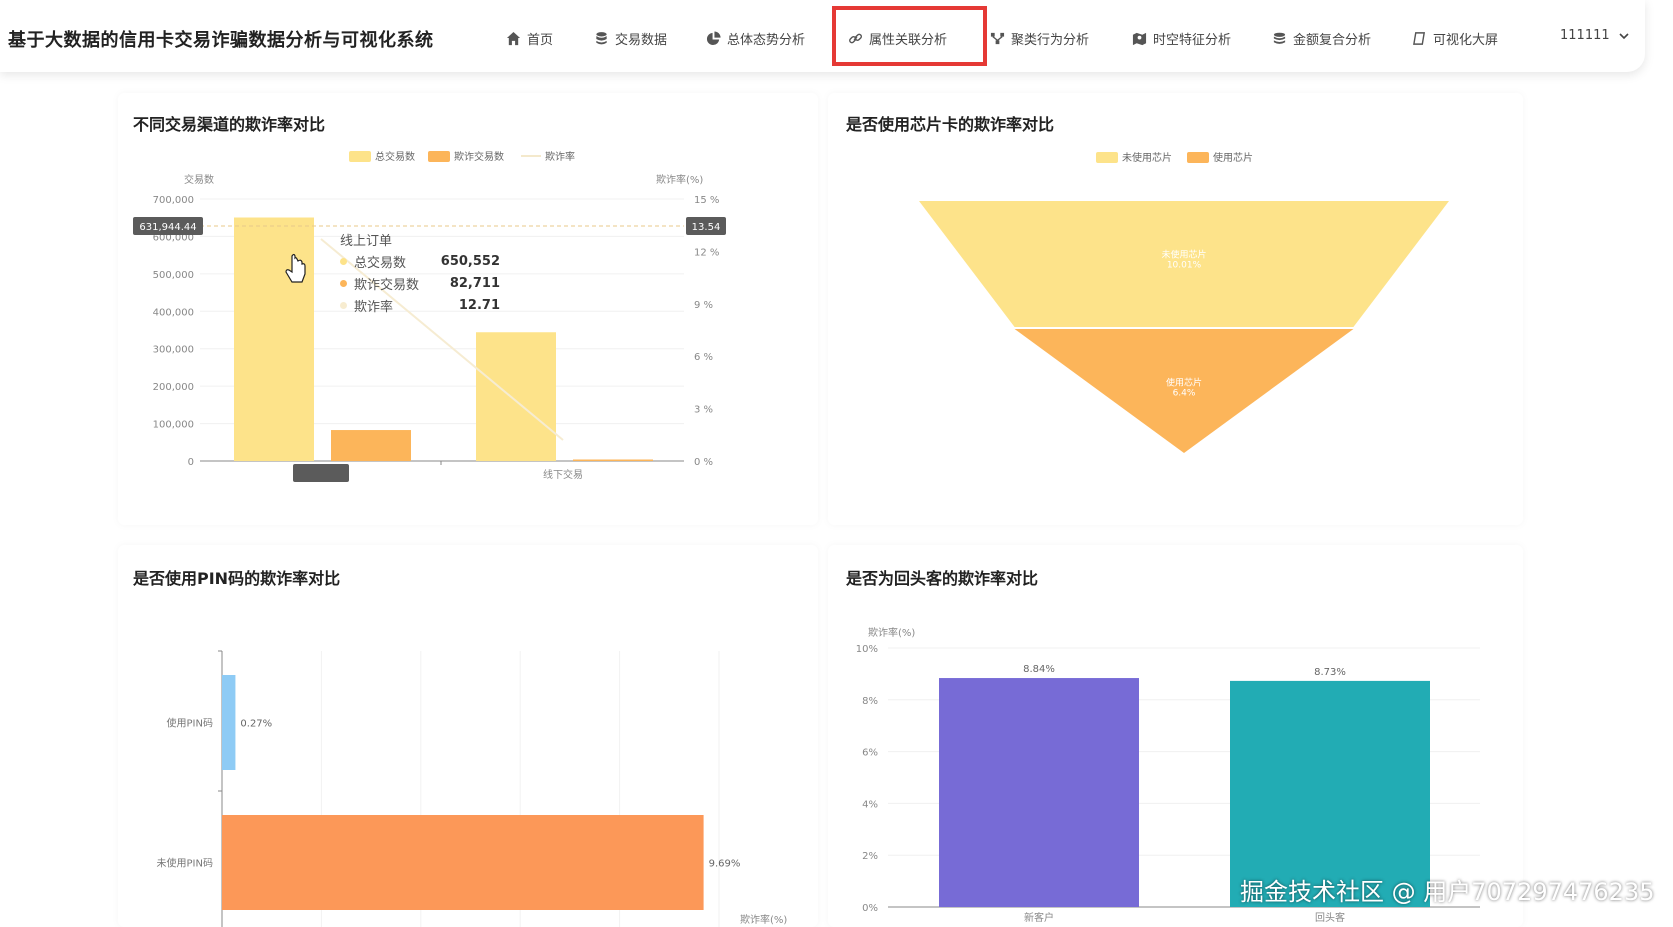 This screenshot has width=1673, height=927. I want to click on nav-label: 金额复合分析, so click(1332, 40).